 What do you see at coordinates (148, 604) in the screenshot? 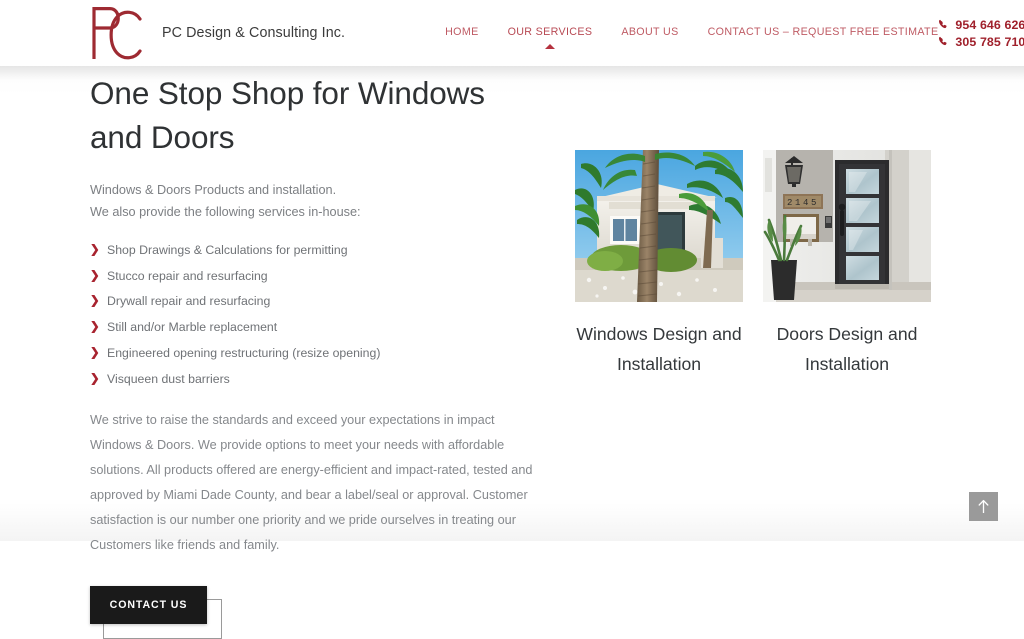
I see `contact-us-button: CONTACT US` at bounding box center [148, 604].